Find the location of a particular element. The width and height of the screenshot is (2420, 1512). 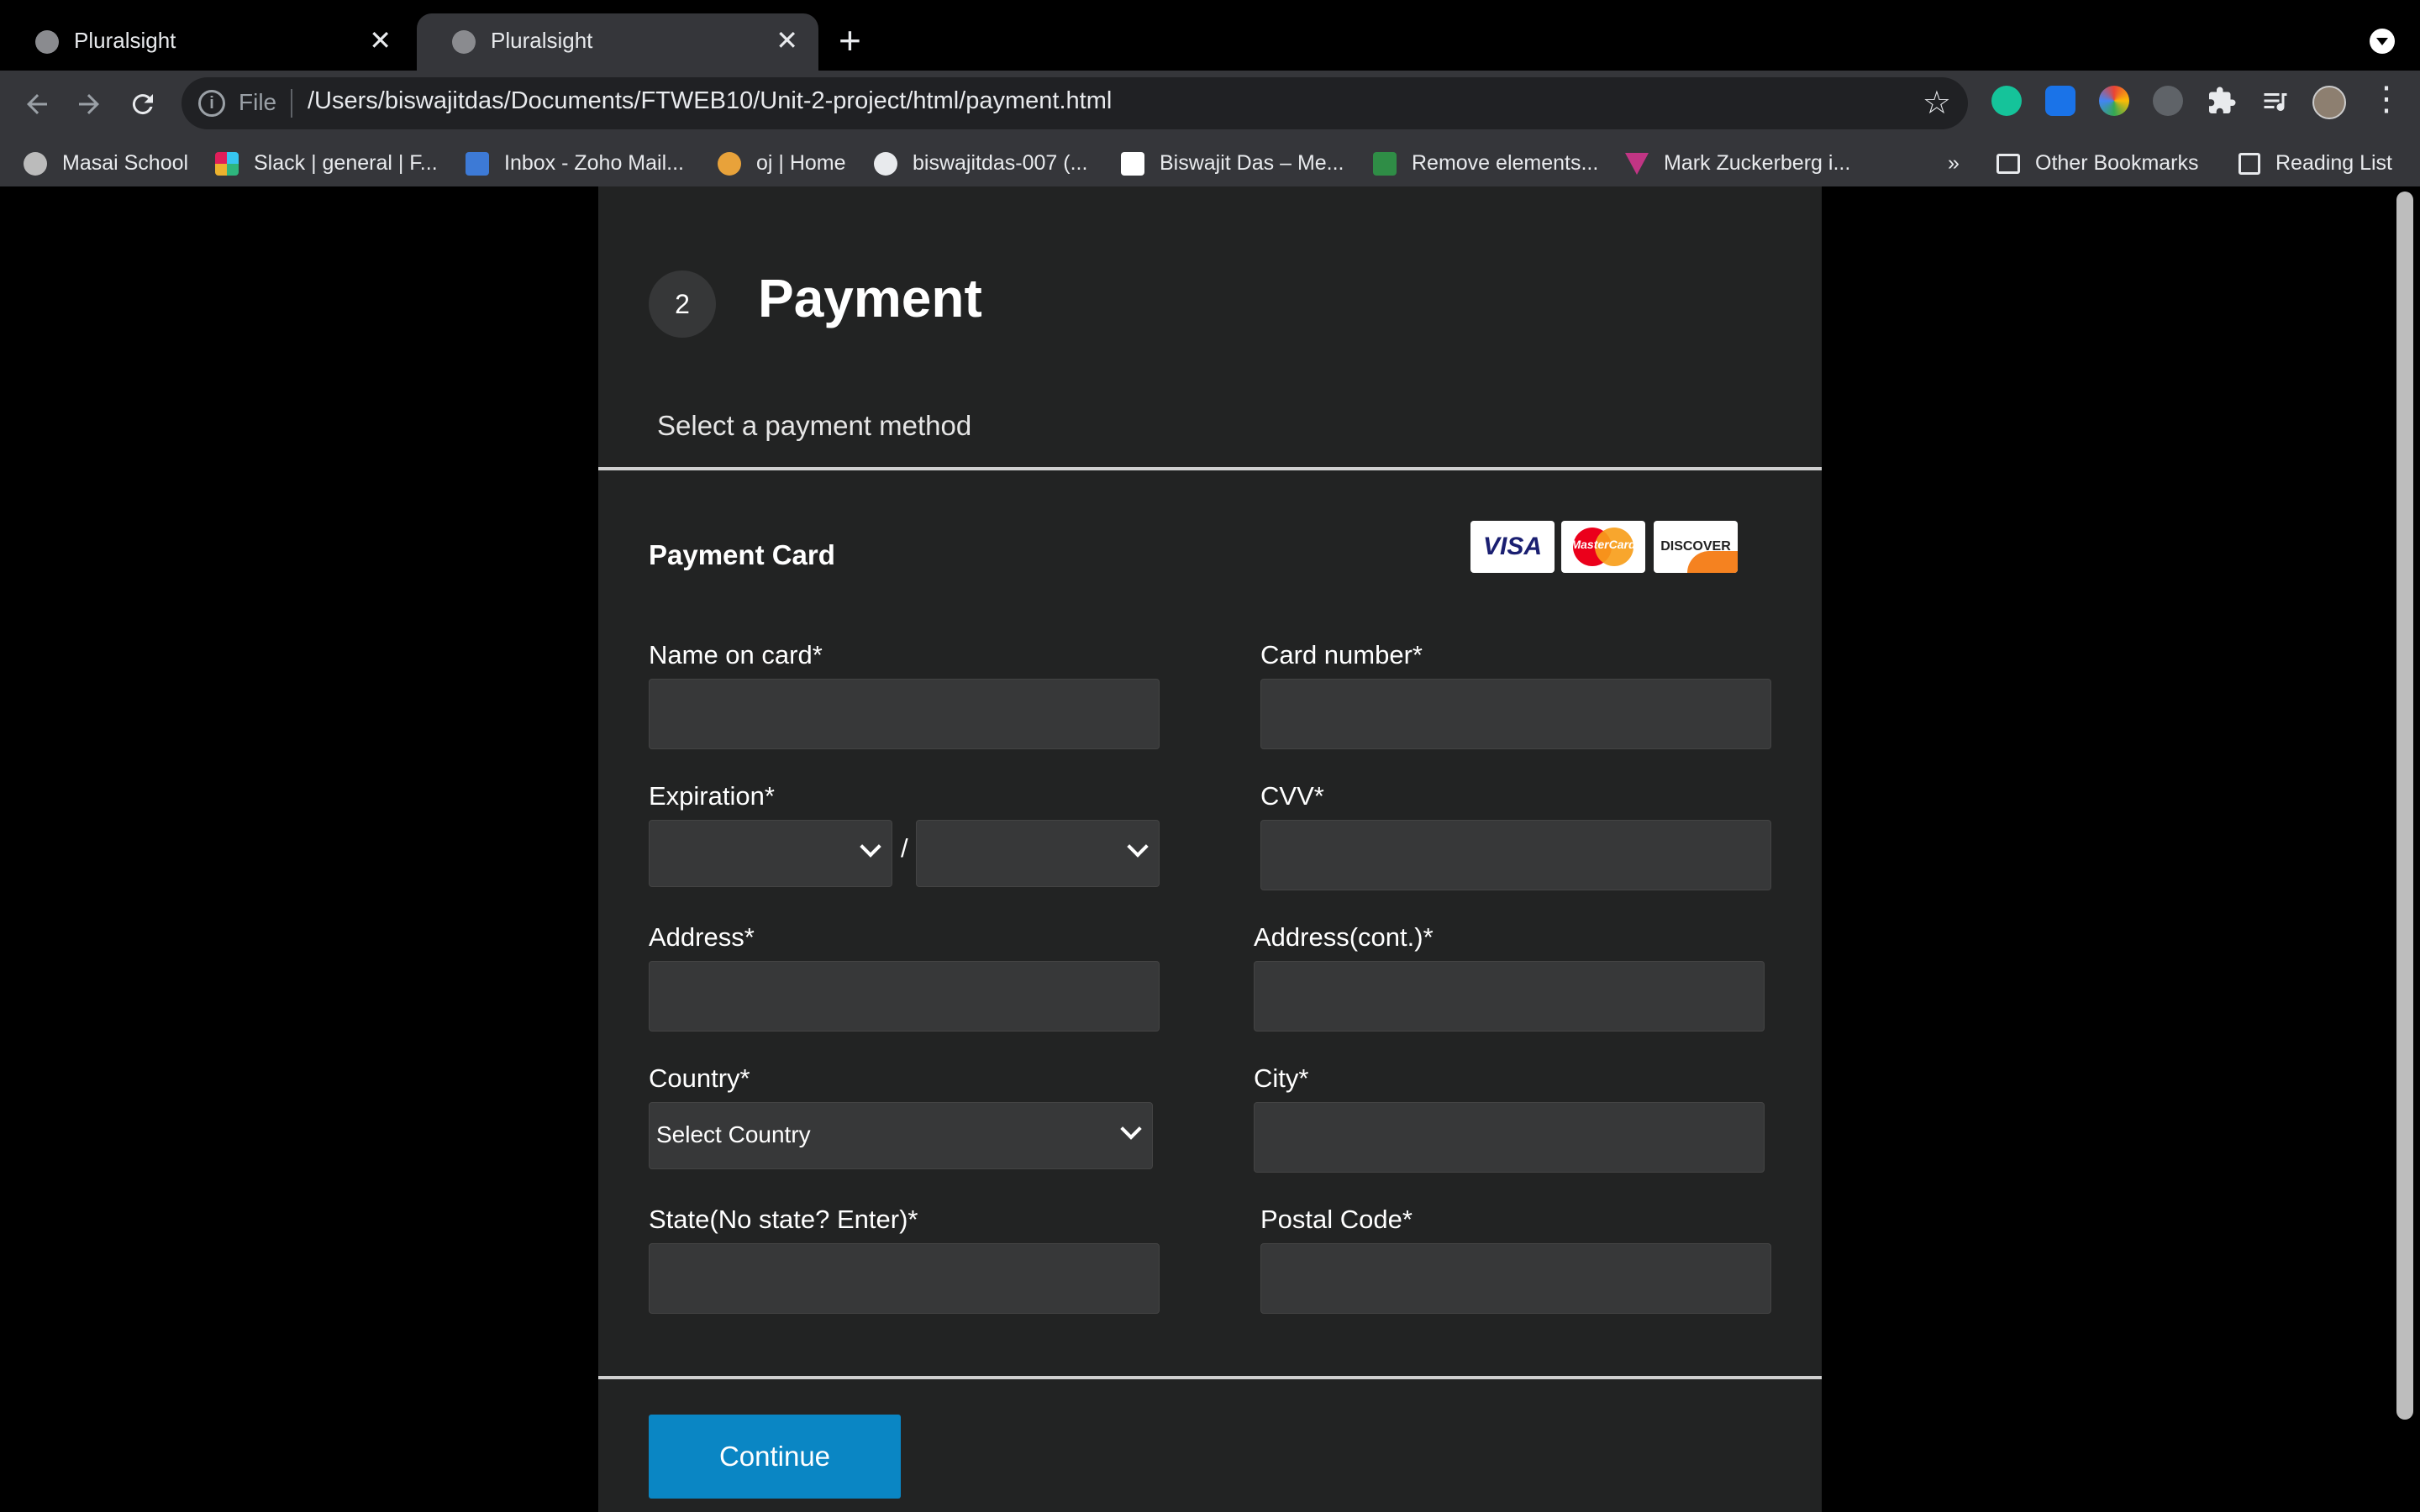

reading-list-icon is located at coordinates (2249, 164).